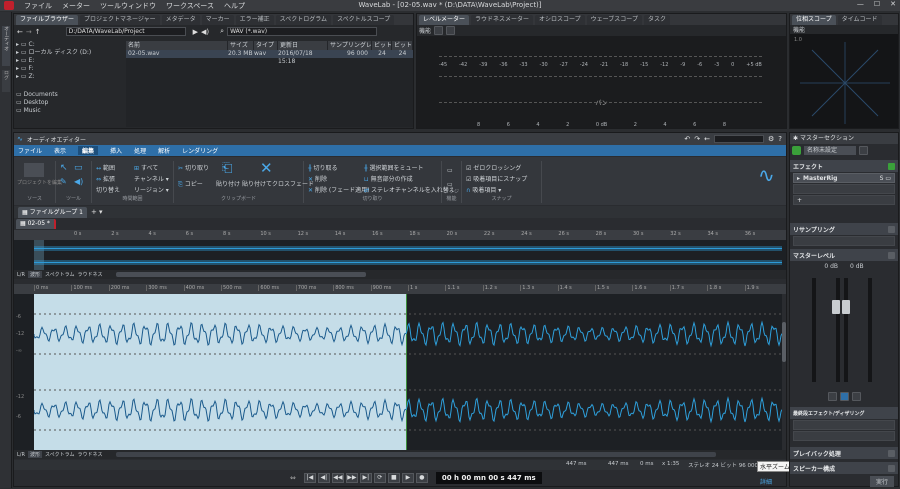 Image resolution: width=900 pixels, height=489 pixels. I want to click on create-silence-button: ⊔ 無音部分の作成, so click(388, 178).